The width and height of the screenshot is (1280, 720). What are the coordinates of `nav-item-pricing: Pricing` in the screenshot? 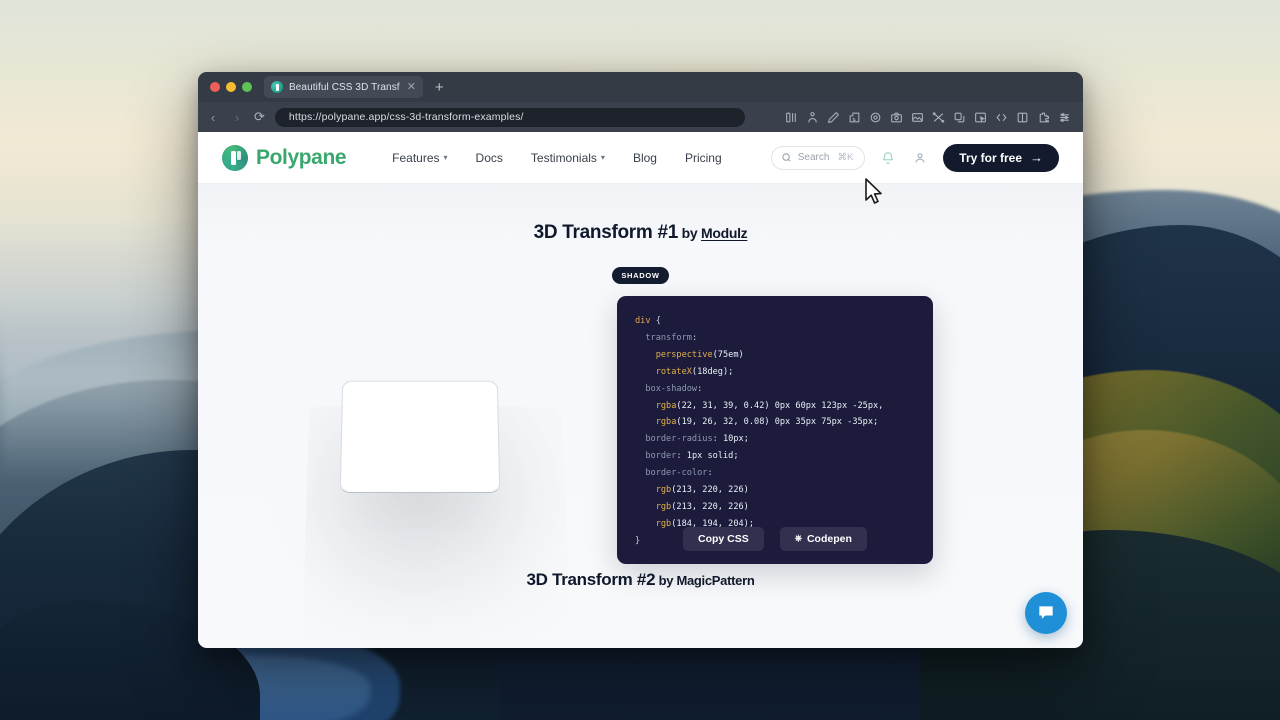 It's located at (703, 158).